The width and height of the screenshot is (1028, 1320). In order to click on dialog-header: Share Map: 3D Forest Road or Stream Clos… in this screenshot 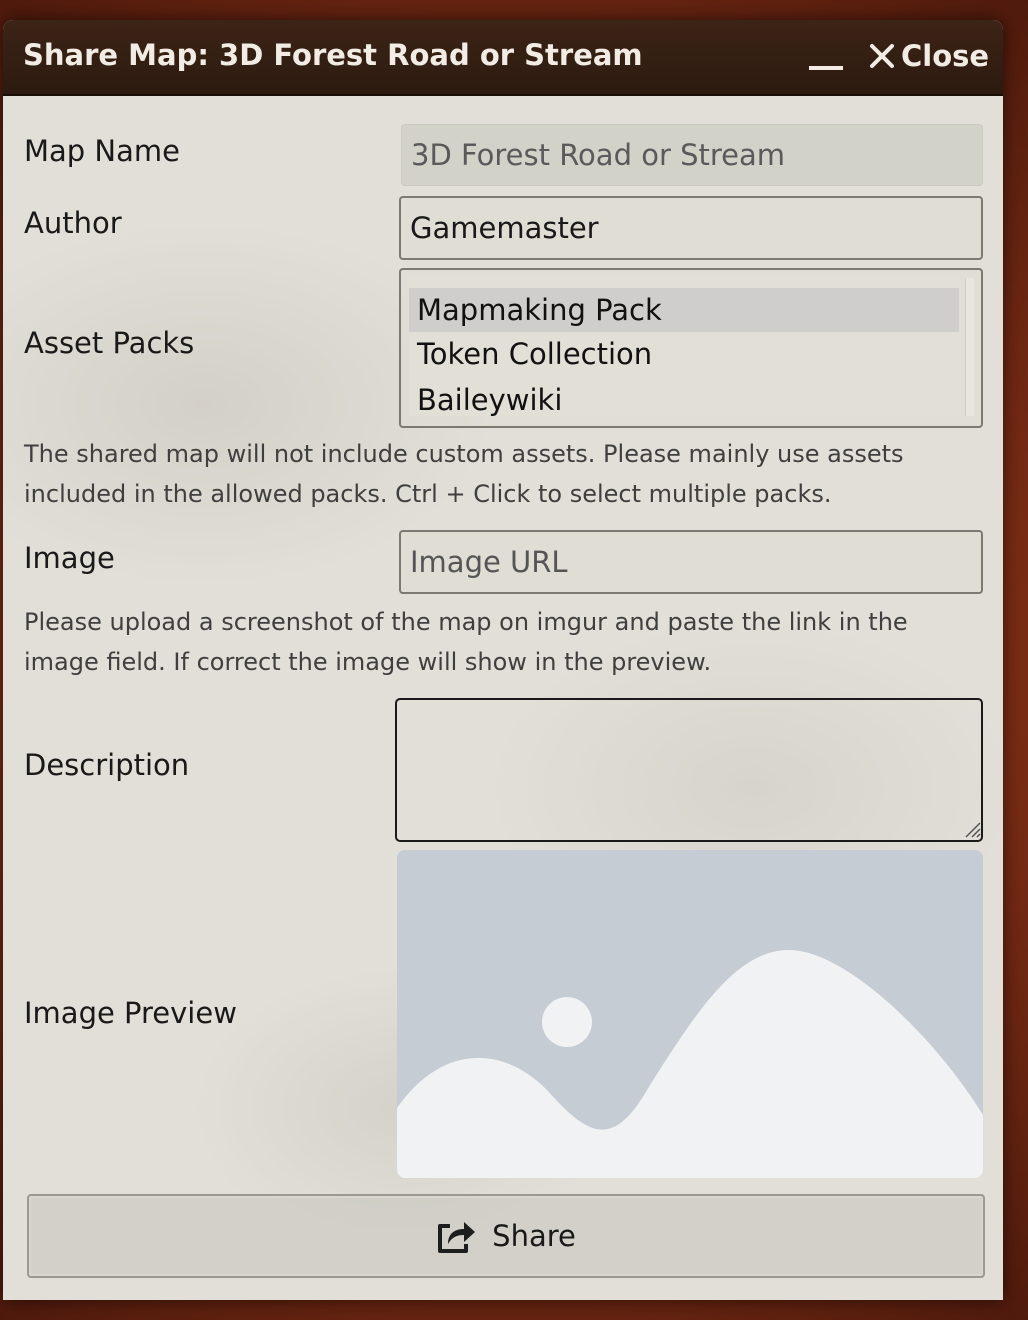, I will do `click(503, 58)`.